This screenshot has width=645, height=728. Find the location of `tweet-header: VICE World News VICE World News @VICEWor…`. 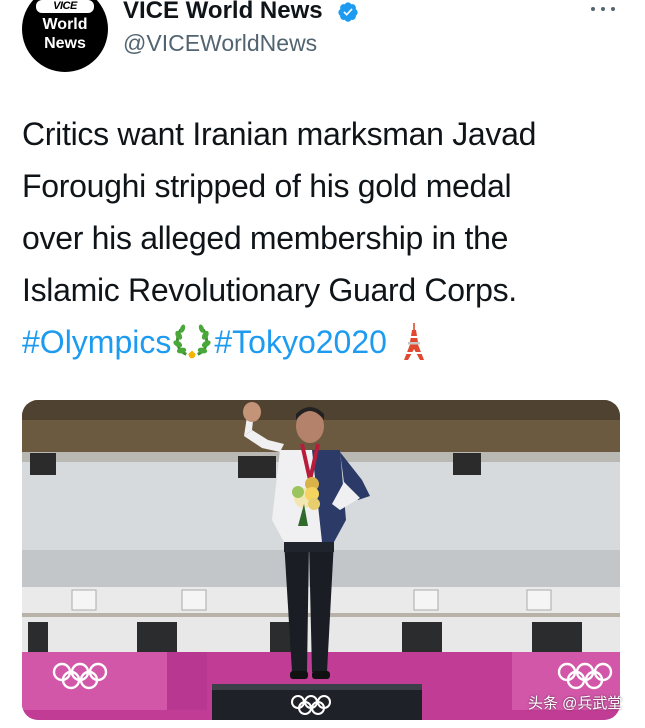

tweet-header: VICE World News VICE World News @VICEWor… is located at coordinates (322, 40).